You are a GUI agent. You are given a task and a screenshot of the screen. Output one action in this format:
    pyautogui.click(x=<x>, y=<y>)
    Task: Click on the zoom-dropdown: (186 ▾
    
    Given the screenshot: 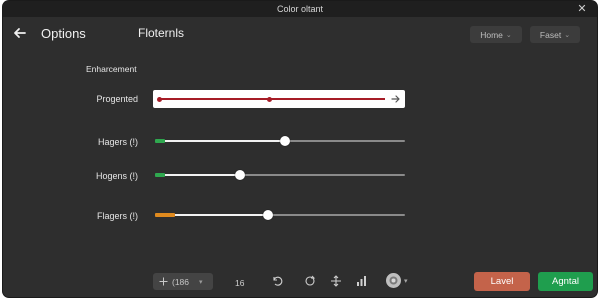 What is the action you would take?
    pyautogui.click(x=183, y=281)
    